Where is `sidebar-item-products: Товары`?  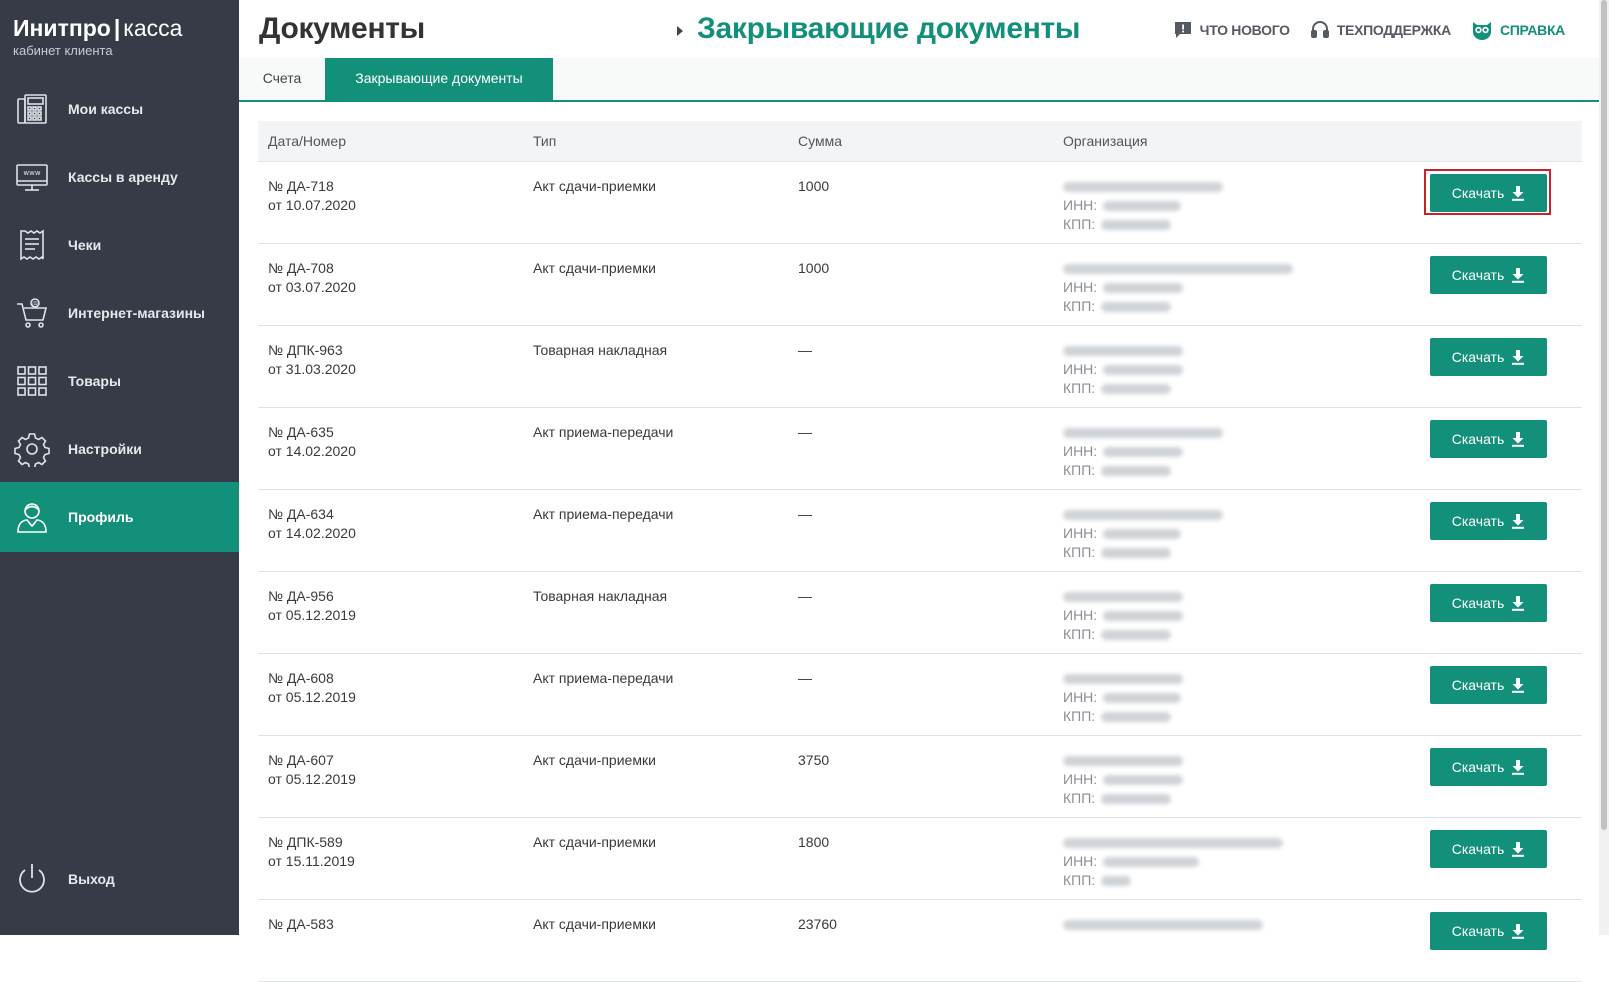
sidebar-item-products: Товары is located at coordinates (119, 381).